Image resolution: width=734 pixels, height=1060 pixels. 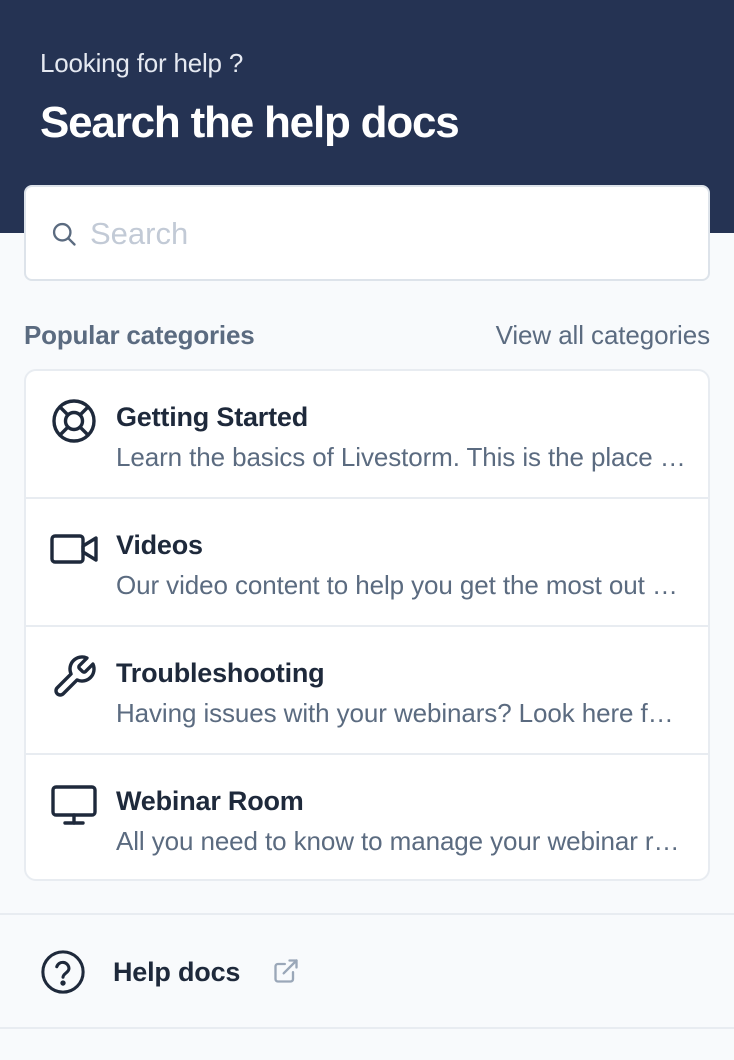 What do you see at coordinates (75, 676) in the screenshot?
I see `wrench-icon` at bounding box center [75, 676].